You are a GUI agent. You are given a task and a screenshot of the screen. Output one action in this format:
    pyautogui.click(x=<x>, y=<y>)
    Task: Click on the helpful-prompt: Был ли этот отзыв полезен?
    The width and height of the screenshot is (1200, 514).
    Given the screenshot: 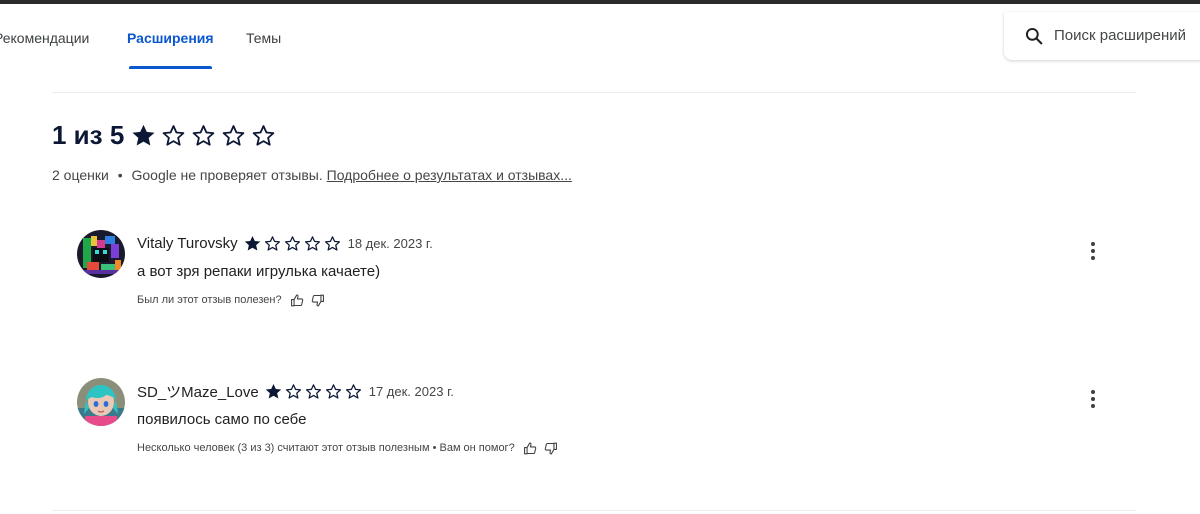 What is the action you would take?
    pyautogui.click(x=231, y=300)
    